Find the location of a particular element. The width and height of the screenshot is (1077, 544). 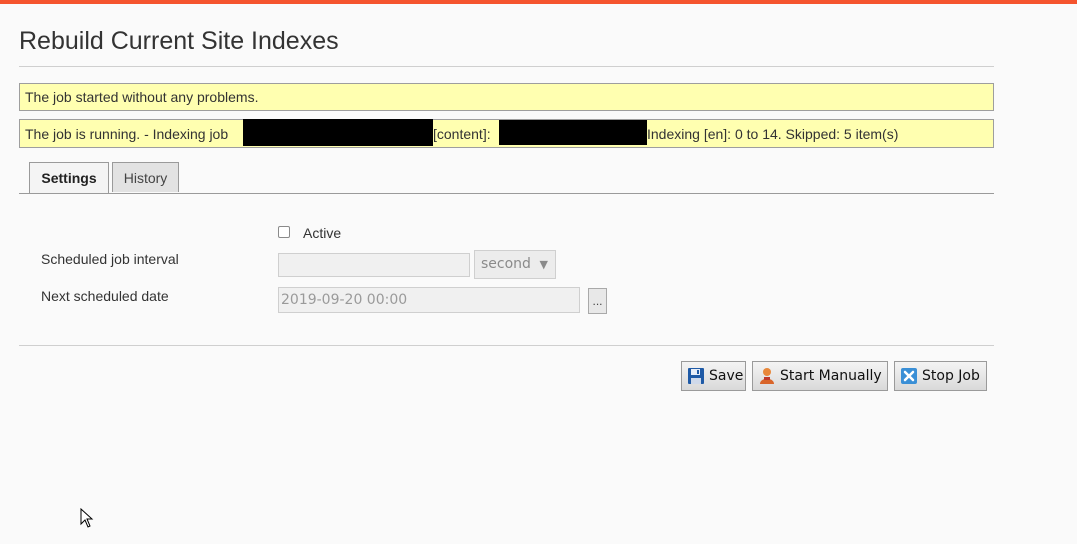

tab-bar-divider is located at coordinates (506, 193).